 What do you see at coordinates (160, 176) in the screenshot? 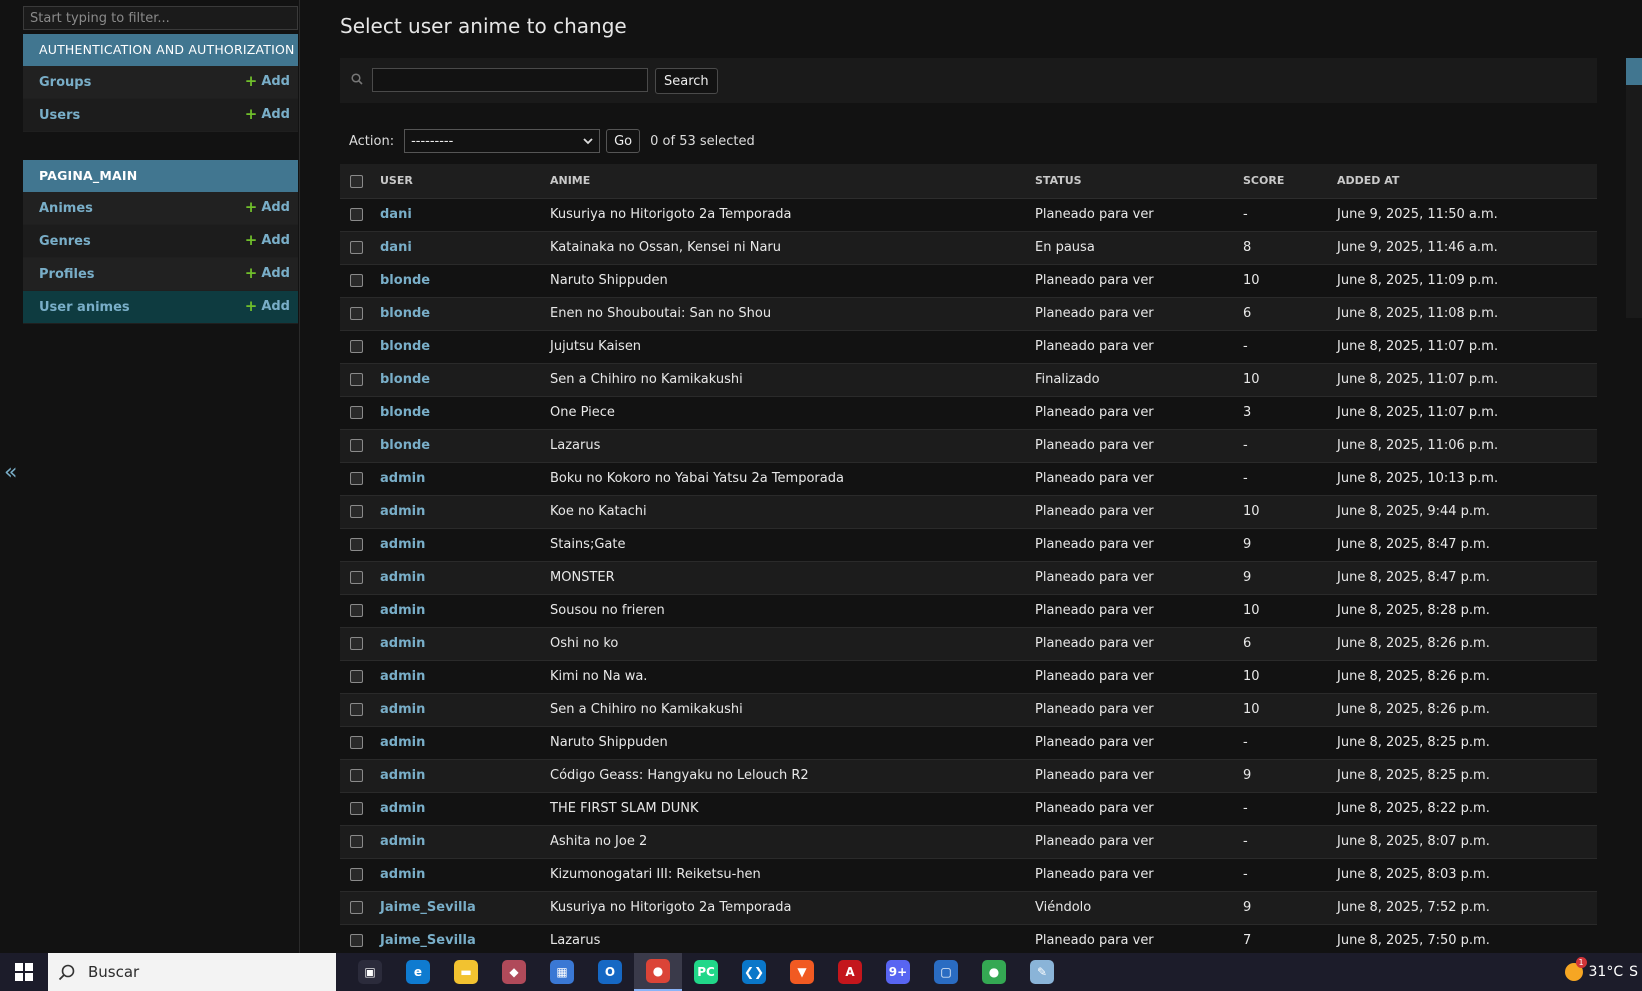
I see `module-caption-pagina-main: PAGINA_MAIN` at bounding box center [160, 176].